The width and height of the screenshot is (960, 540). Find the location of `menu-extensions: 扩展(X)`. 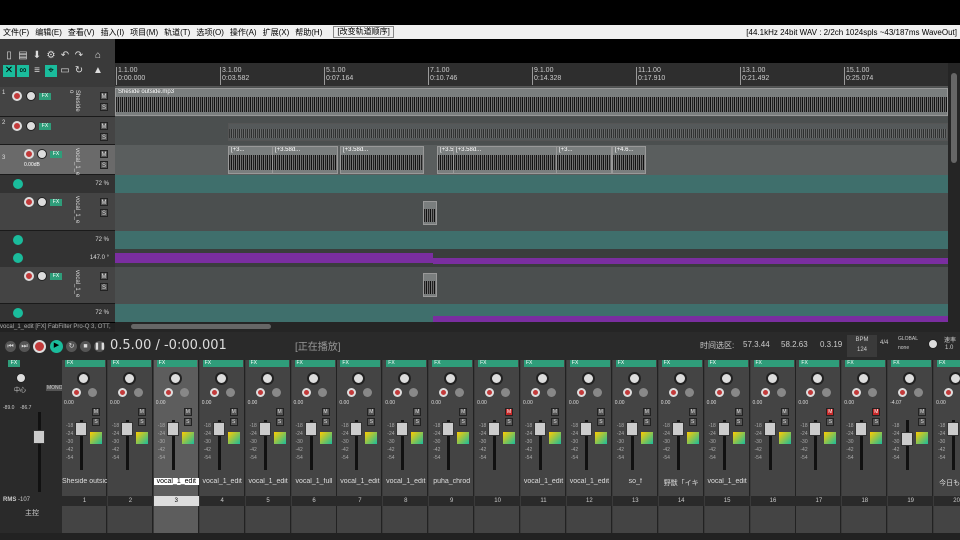

menu-extensions: 扩展(X) is located at coordinates (276, 32).